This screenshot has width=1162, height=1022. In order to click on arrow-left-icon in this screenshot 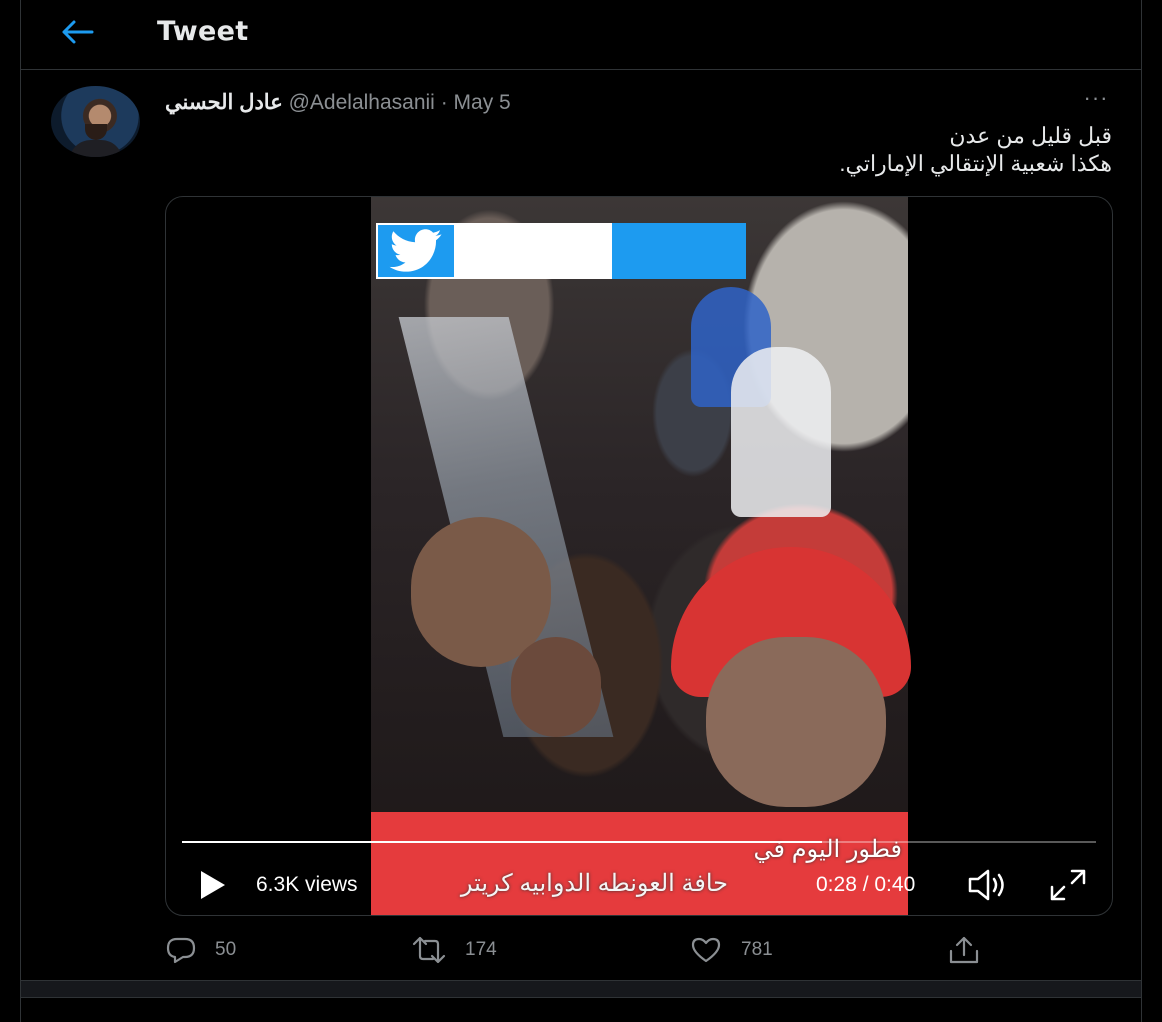, I will do `click(78, 32)`.